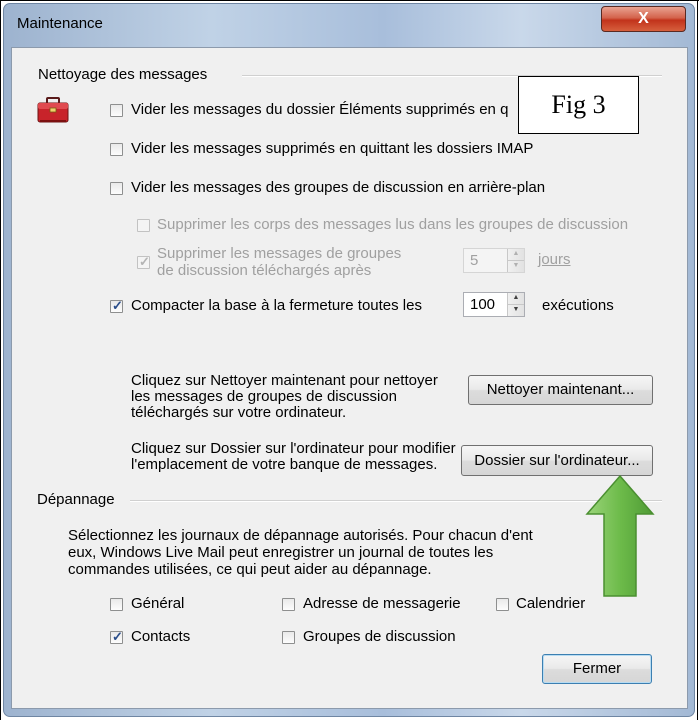  Describe the element at coordinates (382, 603) in the screenshot. I see `log-email-label: Adresse de messagerie` at that location.